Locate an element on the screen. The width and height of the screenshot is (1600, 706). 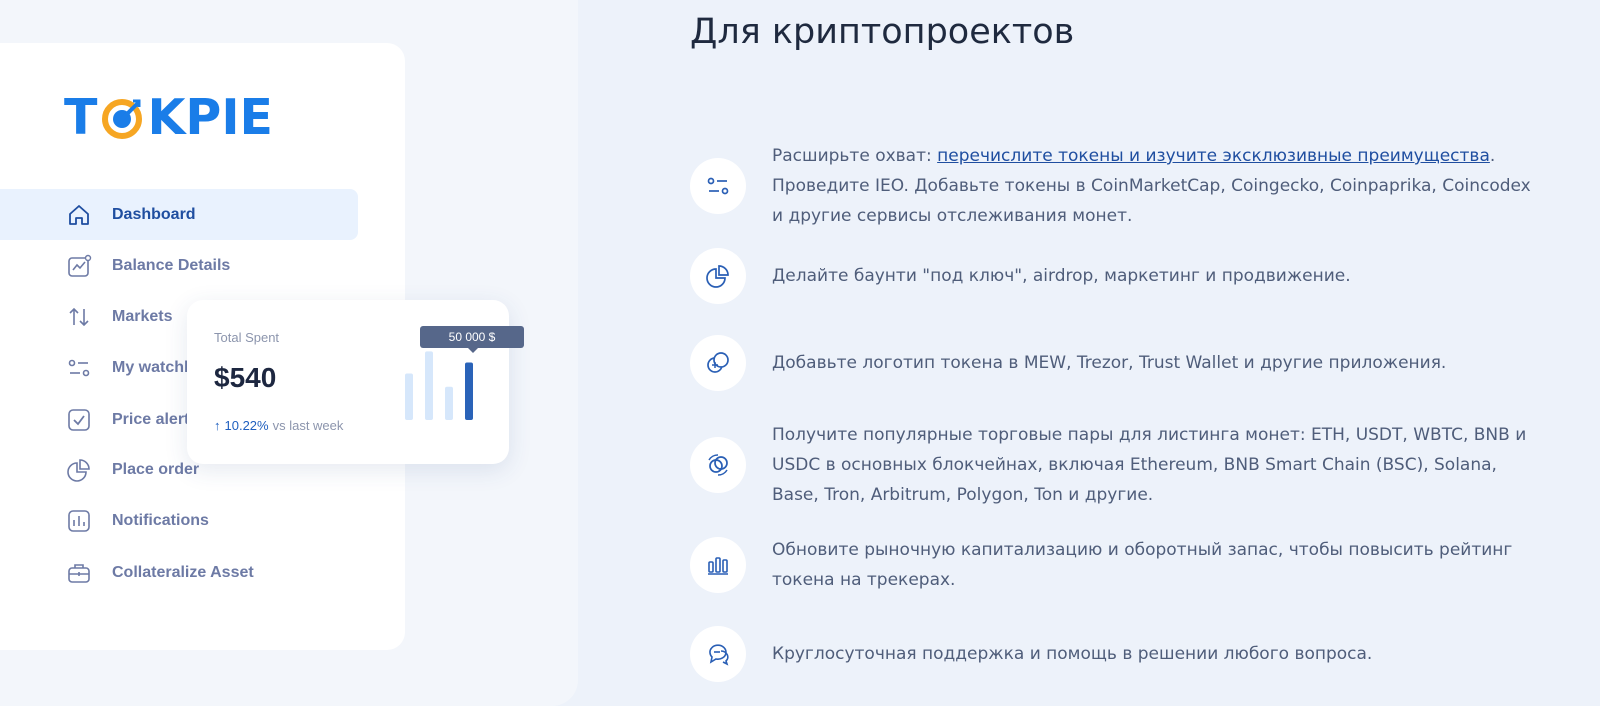
sidebar-item-label: Balance Details is located at coordinates (171, 265).